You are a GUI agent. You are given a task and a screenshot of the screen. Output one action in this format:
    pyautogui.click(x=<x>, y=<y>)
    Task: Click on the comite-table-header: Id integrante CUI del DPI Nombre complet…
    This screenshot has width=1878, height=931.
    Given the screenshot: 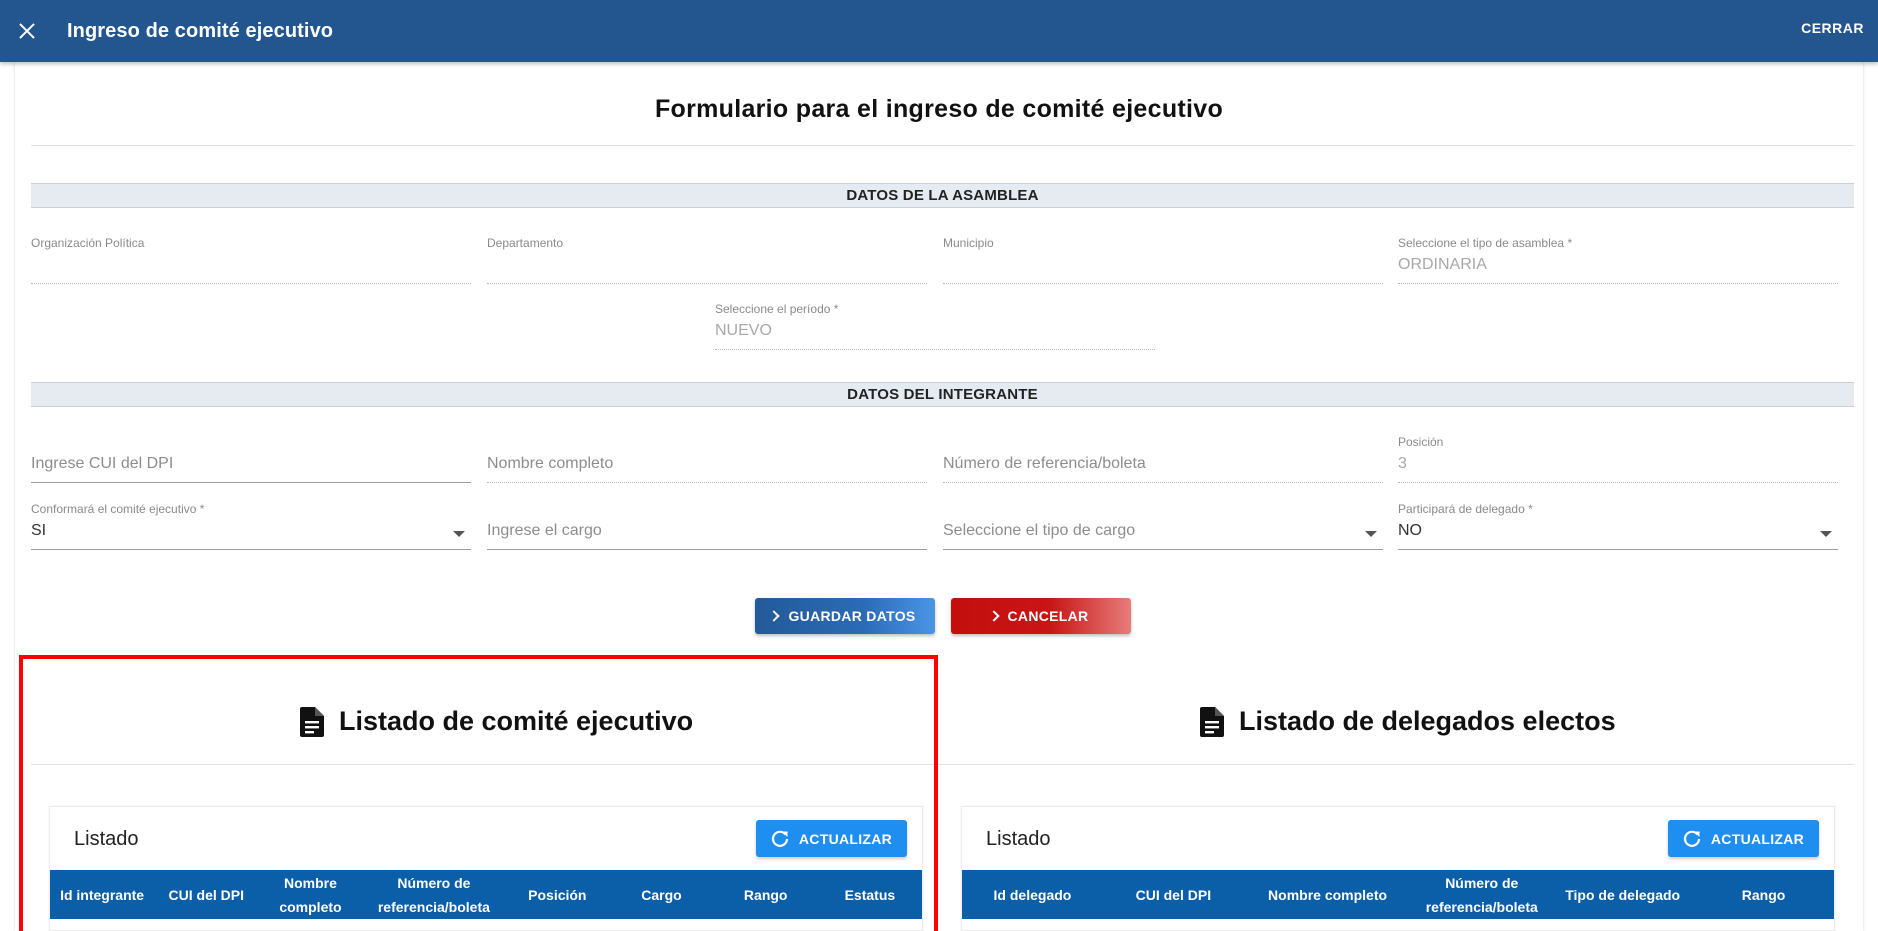 What is the action you would take?
    pyautogui.click(x=486, y=894)
    